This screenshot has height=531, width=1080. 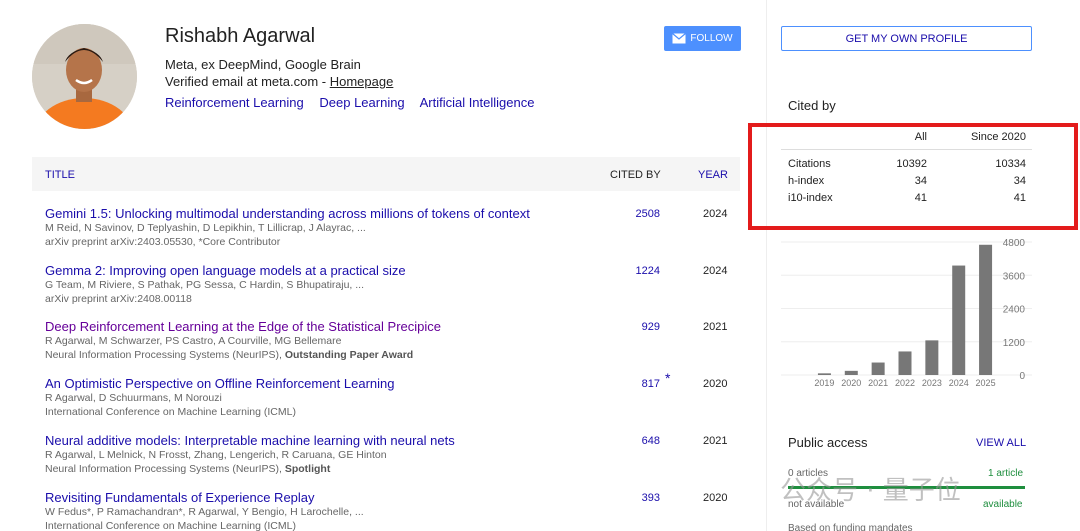 I want to click on cited-count: 648, so click(x=640, y=441).